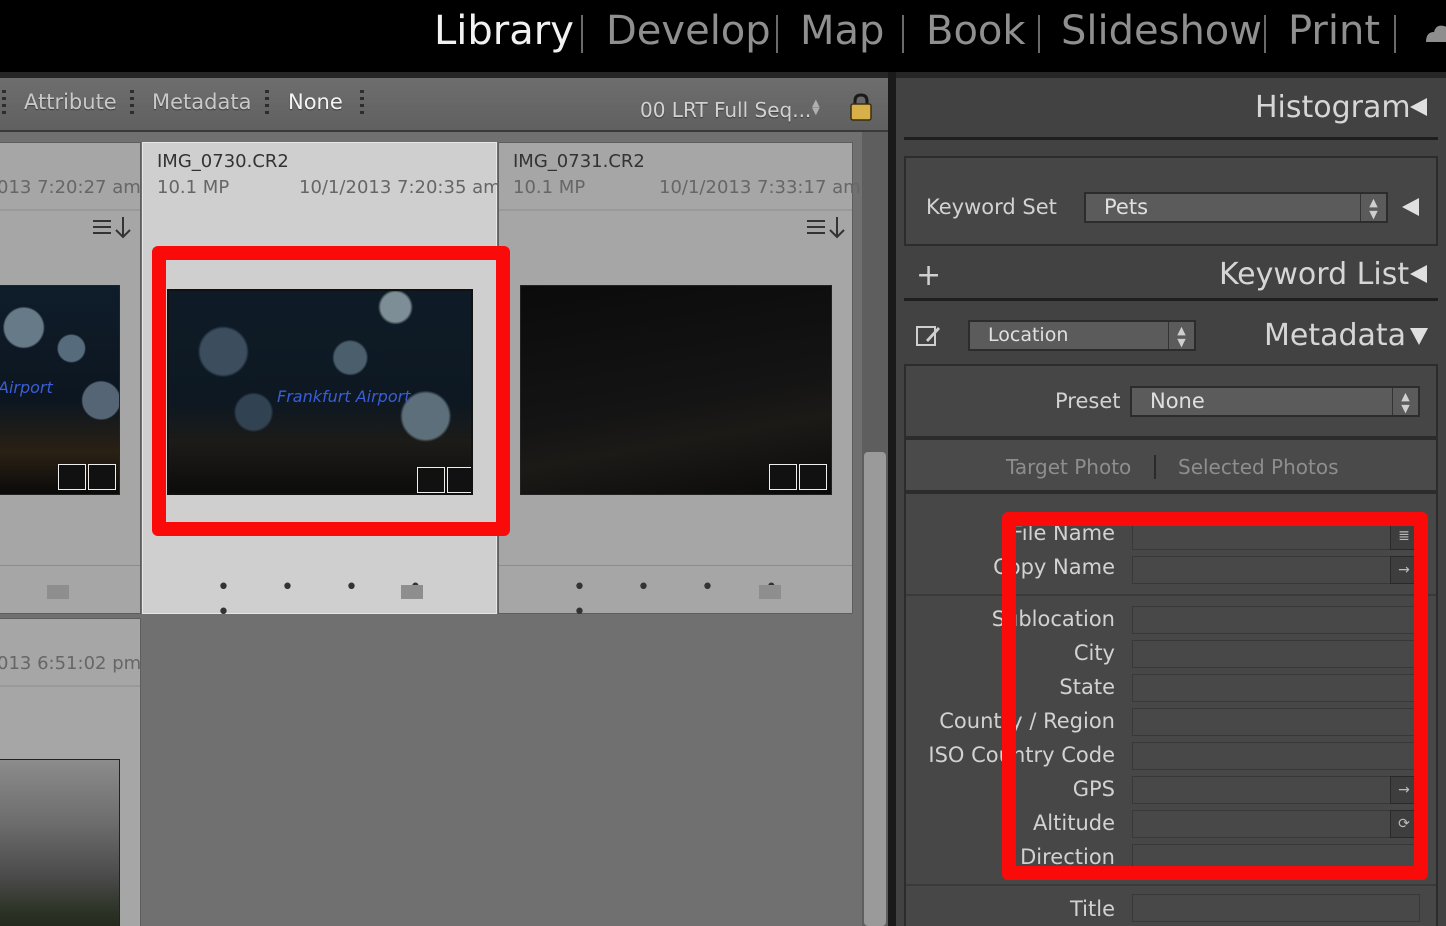  What do you see at coordinates (1258, 467) in the screenshot?
I see `tab-selected-photos: Selected Photos` at bounding box center [1258, 467].